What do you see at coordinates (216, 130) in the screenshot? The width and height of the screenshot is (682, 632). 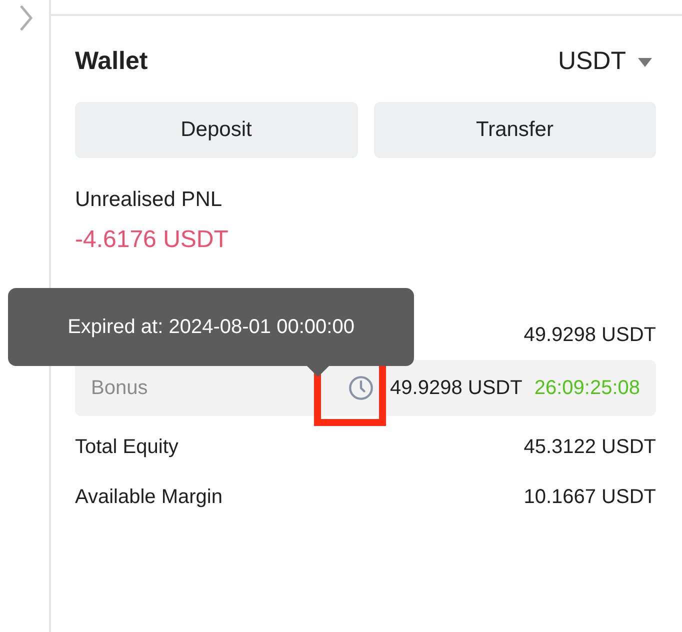 I see `action-button: Deposit` at bounding box center [216, 130].